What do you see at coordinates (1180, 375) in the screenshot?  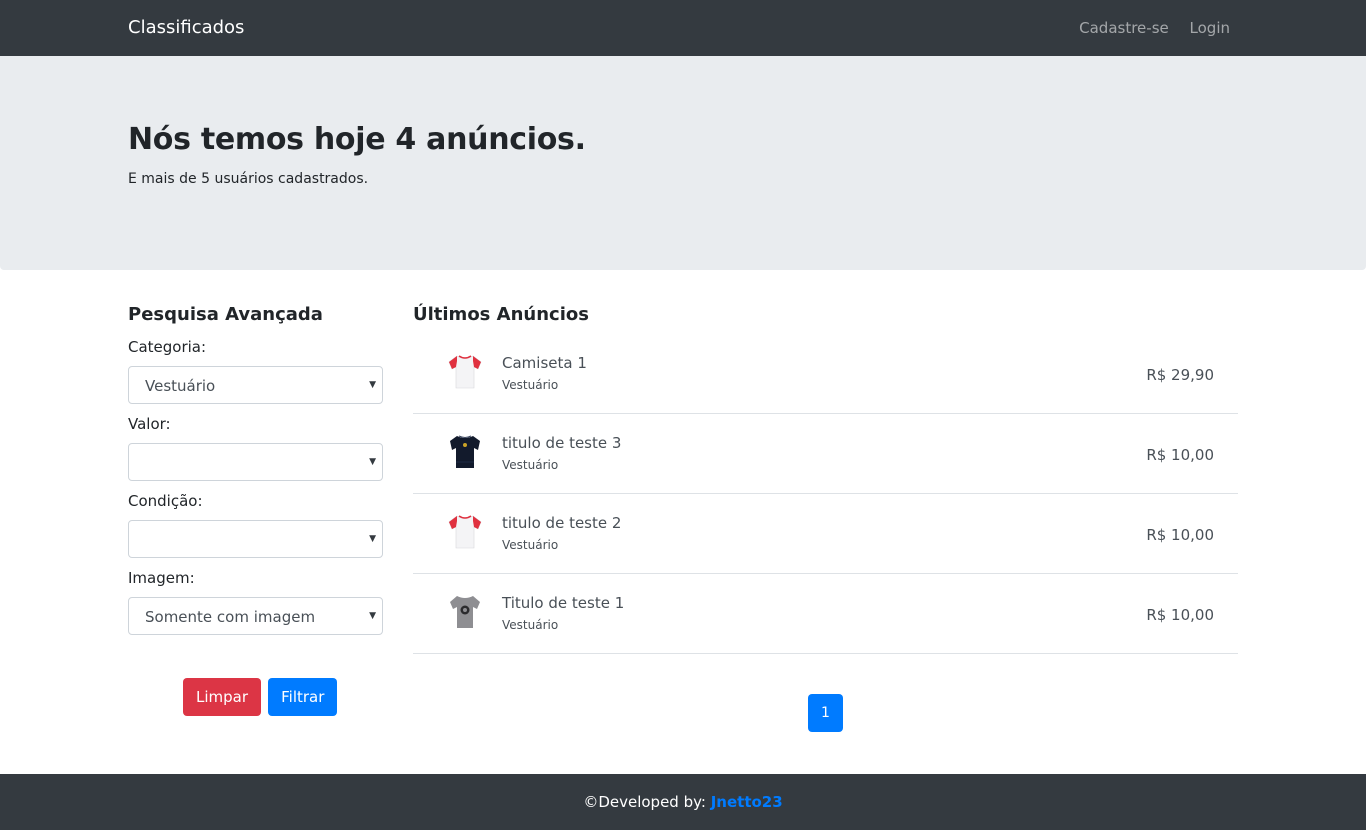 I see `listing-price: R$ 29,90` at bounding box center [1180, 375].